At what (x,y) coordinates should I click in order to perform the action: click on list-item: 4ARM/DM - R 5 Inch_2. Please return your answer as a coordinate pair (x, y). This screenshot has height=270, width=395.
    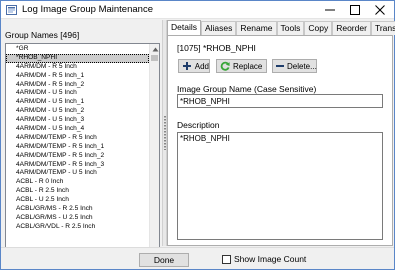
    Looking at the image, I should click on (77, 85).